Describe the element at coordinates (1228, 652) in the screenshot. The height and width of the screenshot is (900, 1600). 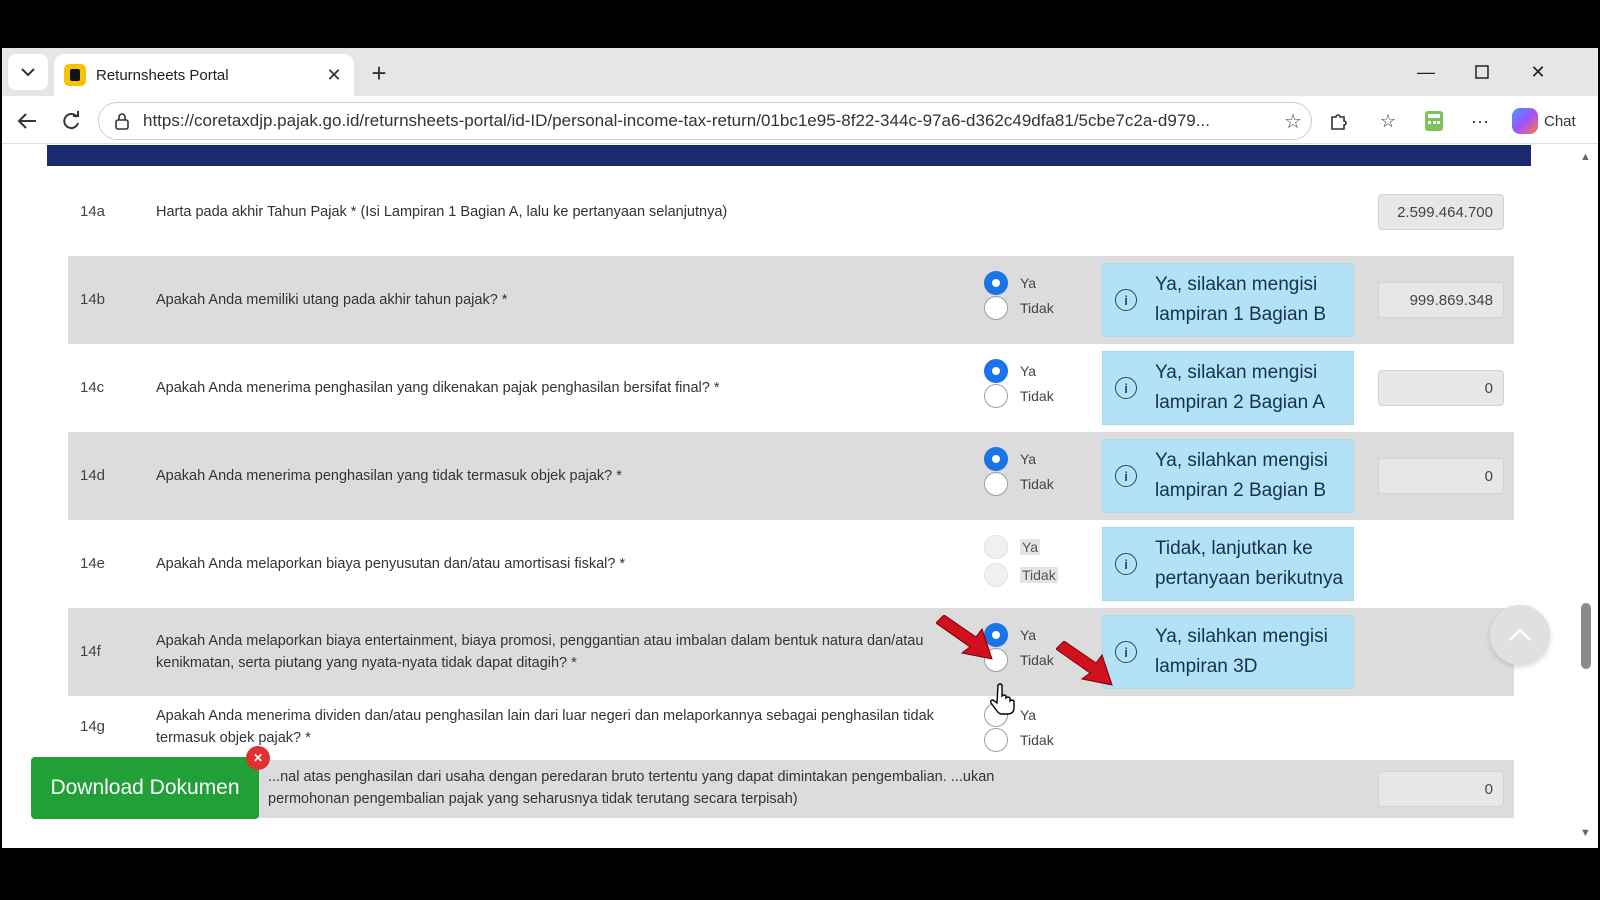
I see `info-box: i Ya, silahkan mengisi lampiran 3D` at that location.